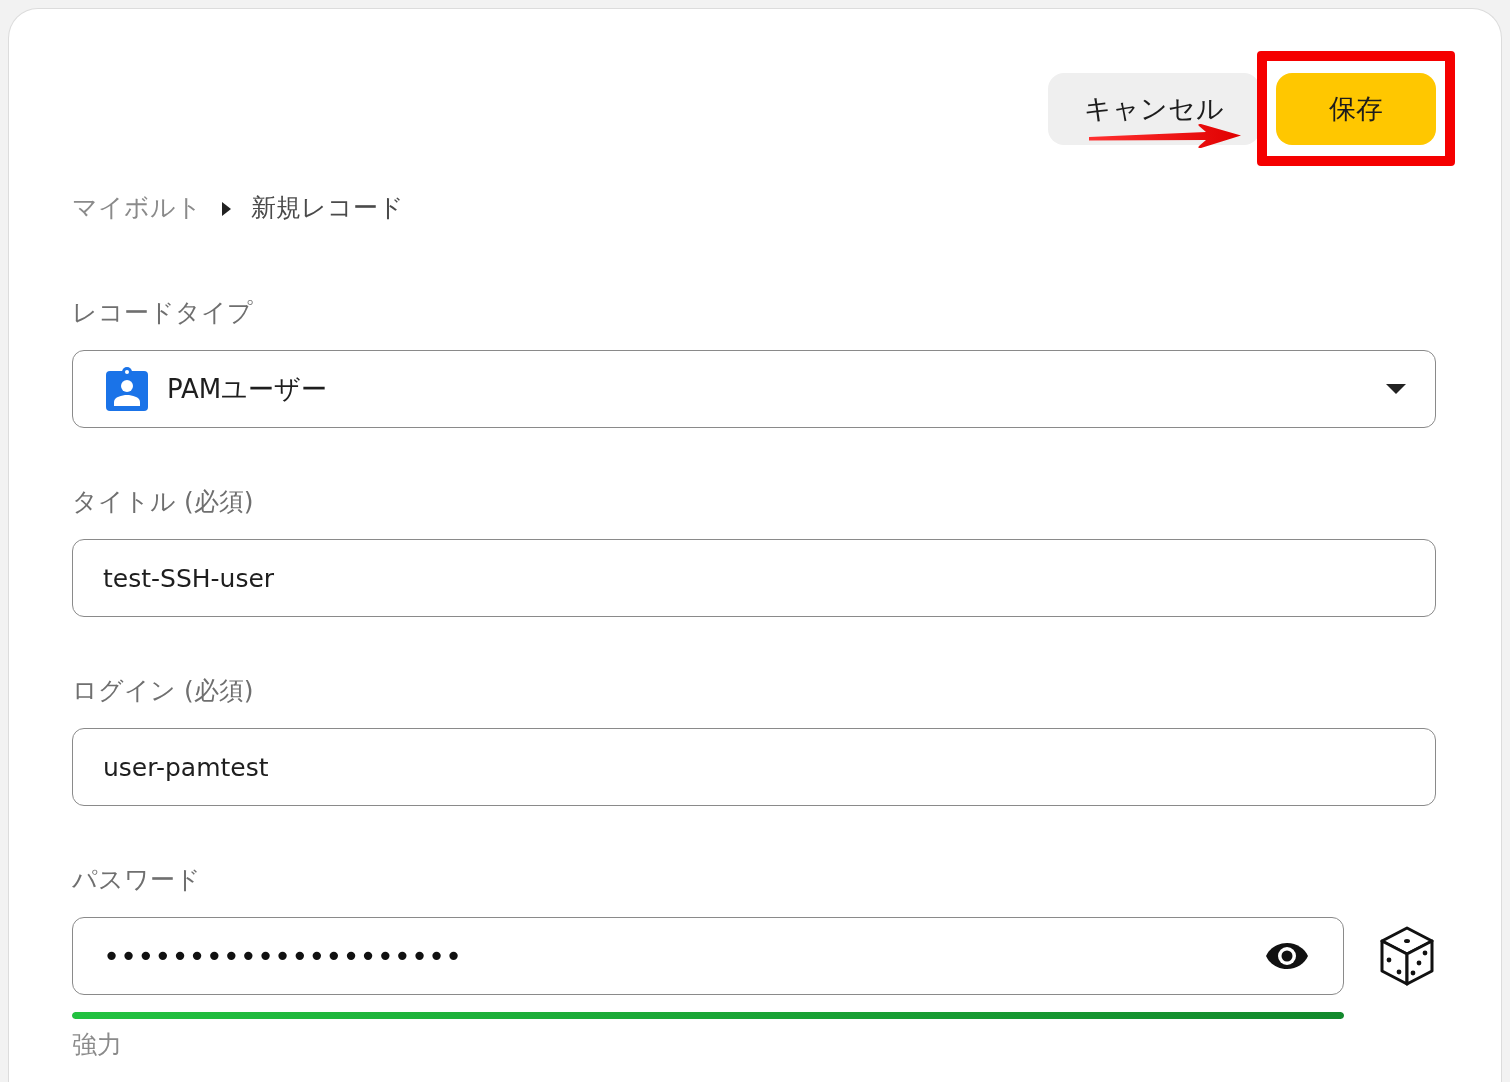 This screenshot has width=1510, height=1082. Describe the element at coordinates (708, 956) in the screenshot. I see `password-input: •••••••••••••••••••••` at that location.